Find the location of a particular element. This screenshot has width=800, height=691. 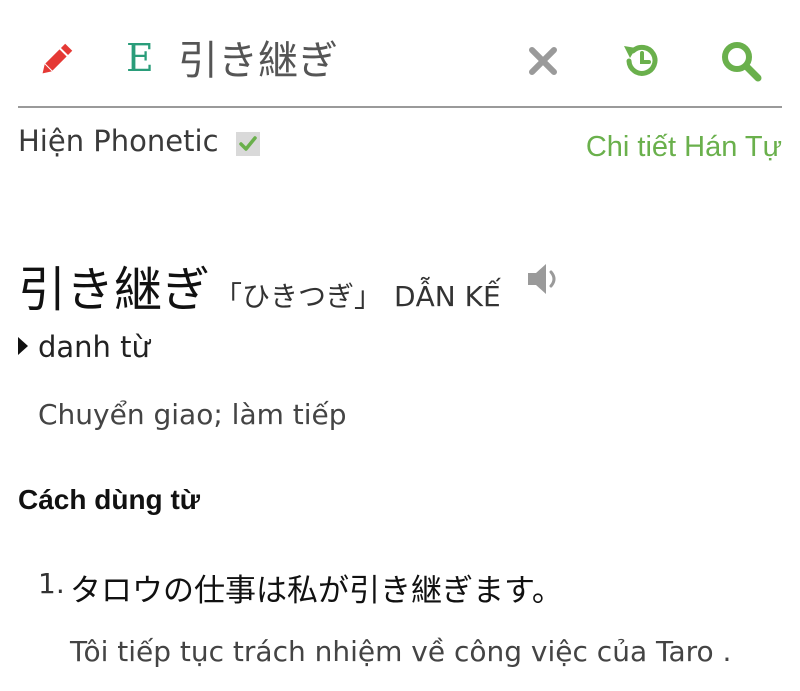

check-icon is located at coordinates (248, 143).